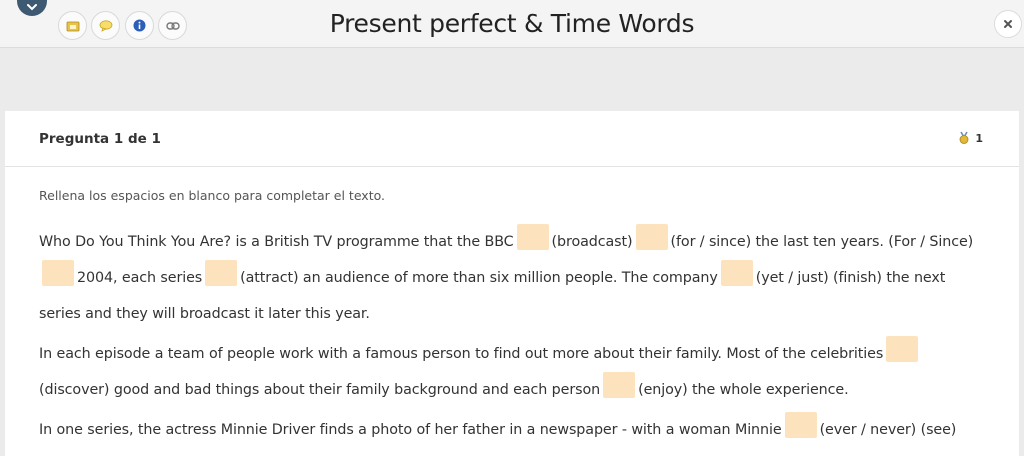 The image size is (1024, 456). I want to click on question-counter: Pregunta 1 de 1, so click(100, 138).